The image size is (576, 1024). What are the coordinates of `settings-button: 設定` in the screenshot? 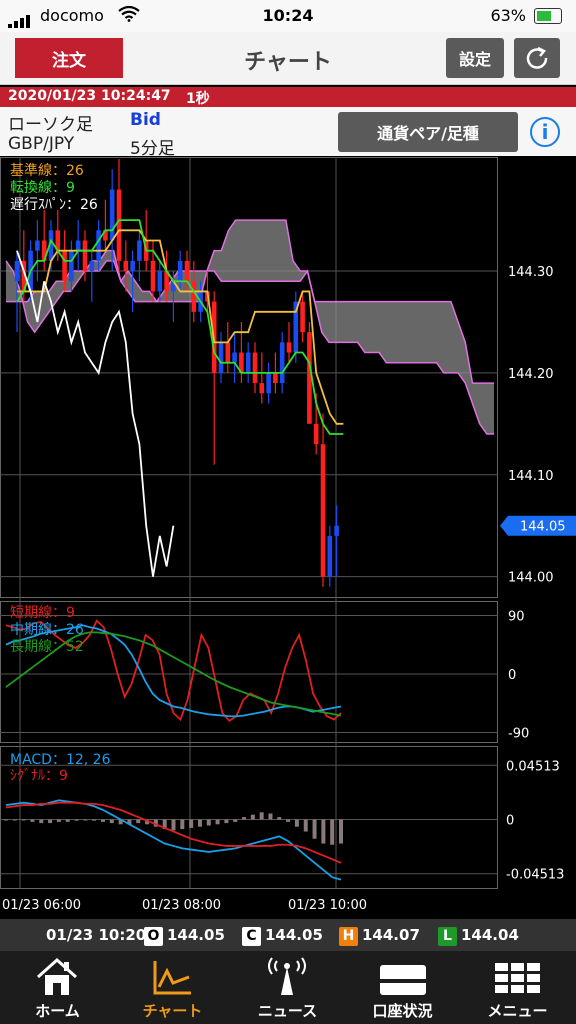 It's located at (475, 58).